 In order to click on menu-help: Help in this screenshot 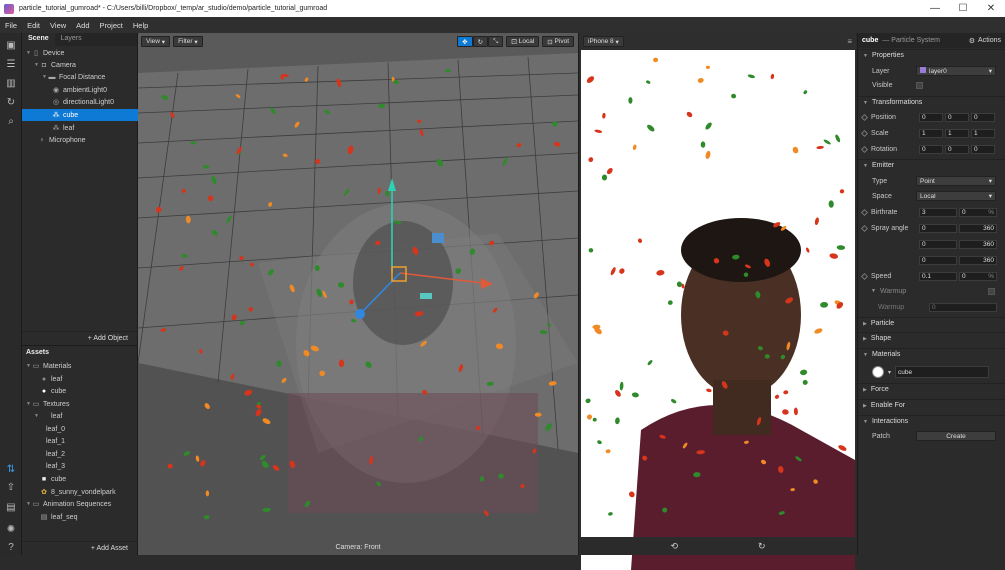, I will do `click(140, 25)`.